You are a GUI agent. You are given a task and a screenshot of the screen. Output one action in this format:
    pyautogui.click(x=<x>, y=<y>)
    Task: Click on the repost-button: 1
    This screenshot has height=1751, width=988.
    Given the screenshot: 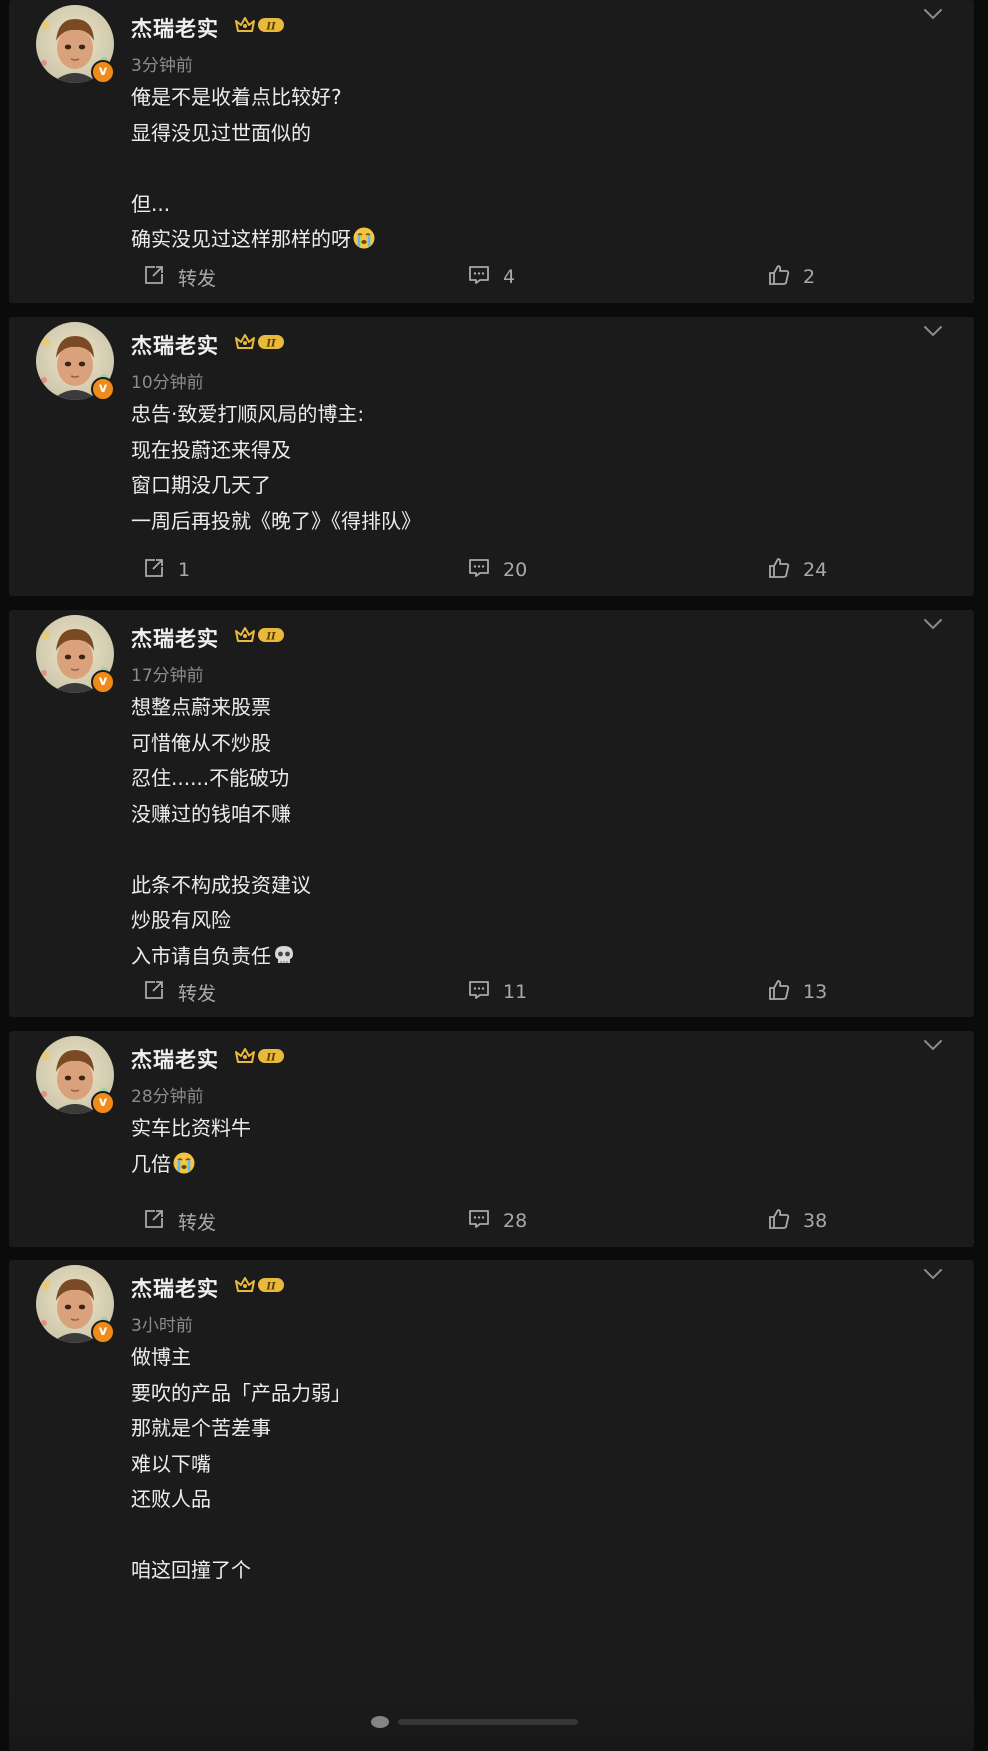 What is the action you would take?
    pyautogui.click(x=166, y=570)
    